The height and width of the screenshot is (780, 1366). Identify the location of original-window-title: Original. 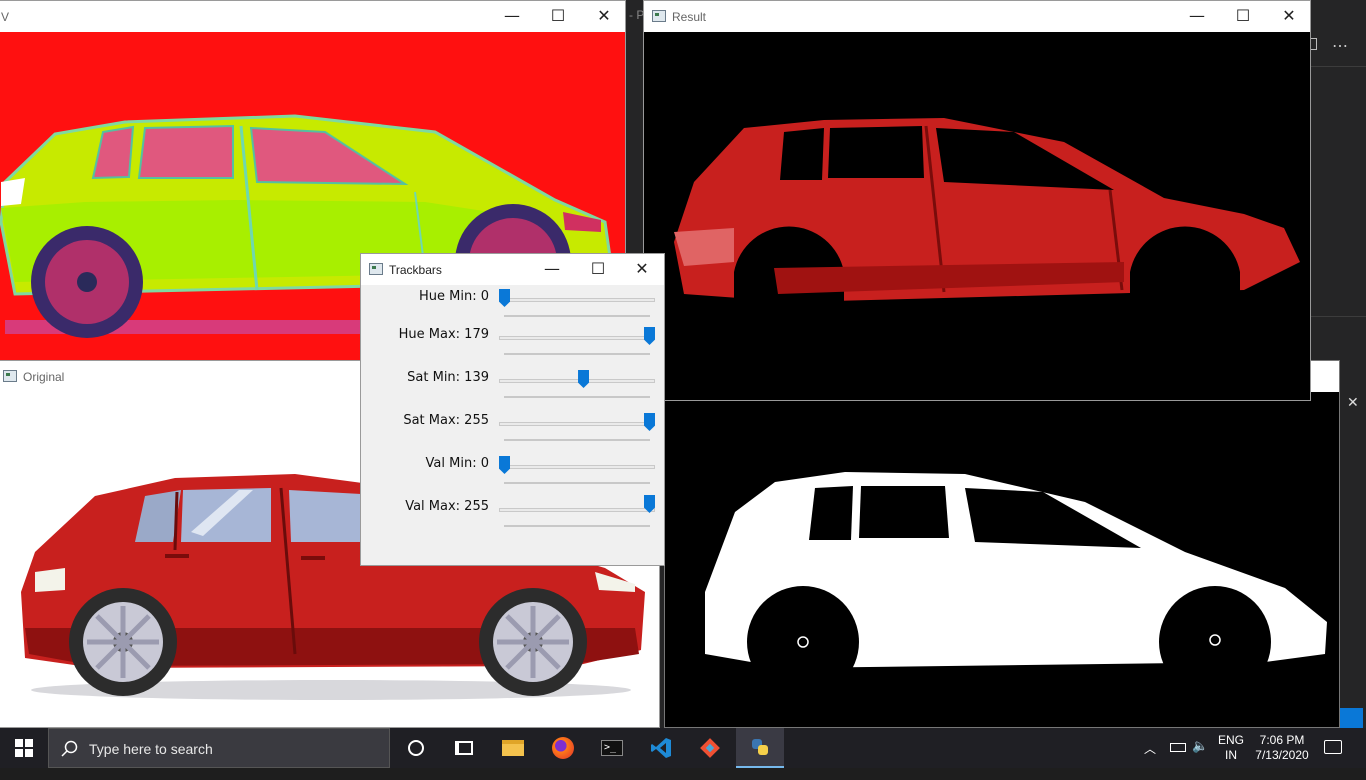
(44, 377).